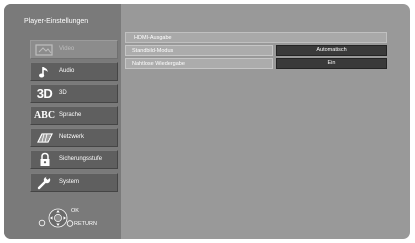 The image size is (415, 243). I want to click on wrench-icon, so click(44, 182).